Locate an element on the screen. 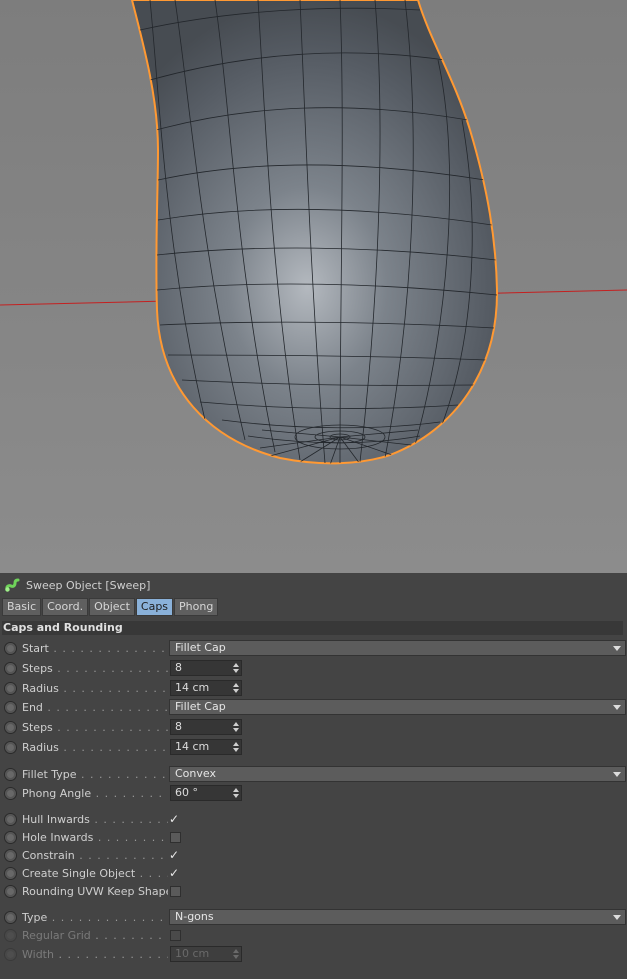 This screenshot has width=627, height=979. width-input: 10 cm is located at coordinates (206, 954).